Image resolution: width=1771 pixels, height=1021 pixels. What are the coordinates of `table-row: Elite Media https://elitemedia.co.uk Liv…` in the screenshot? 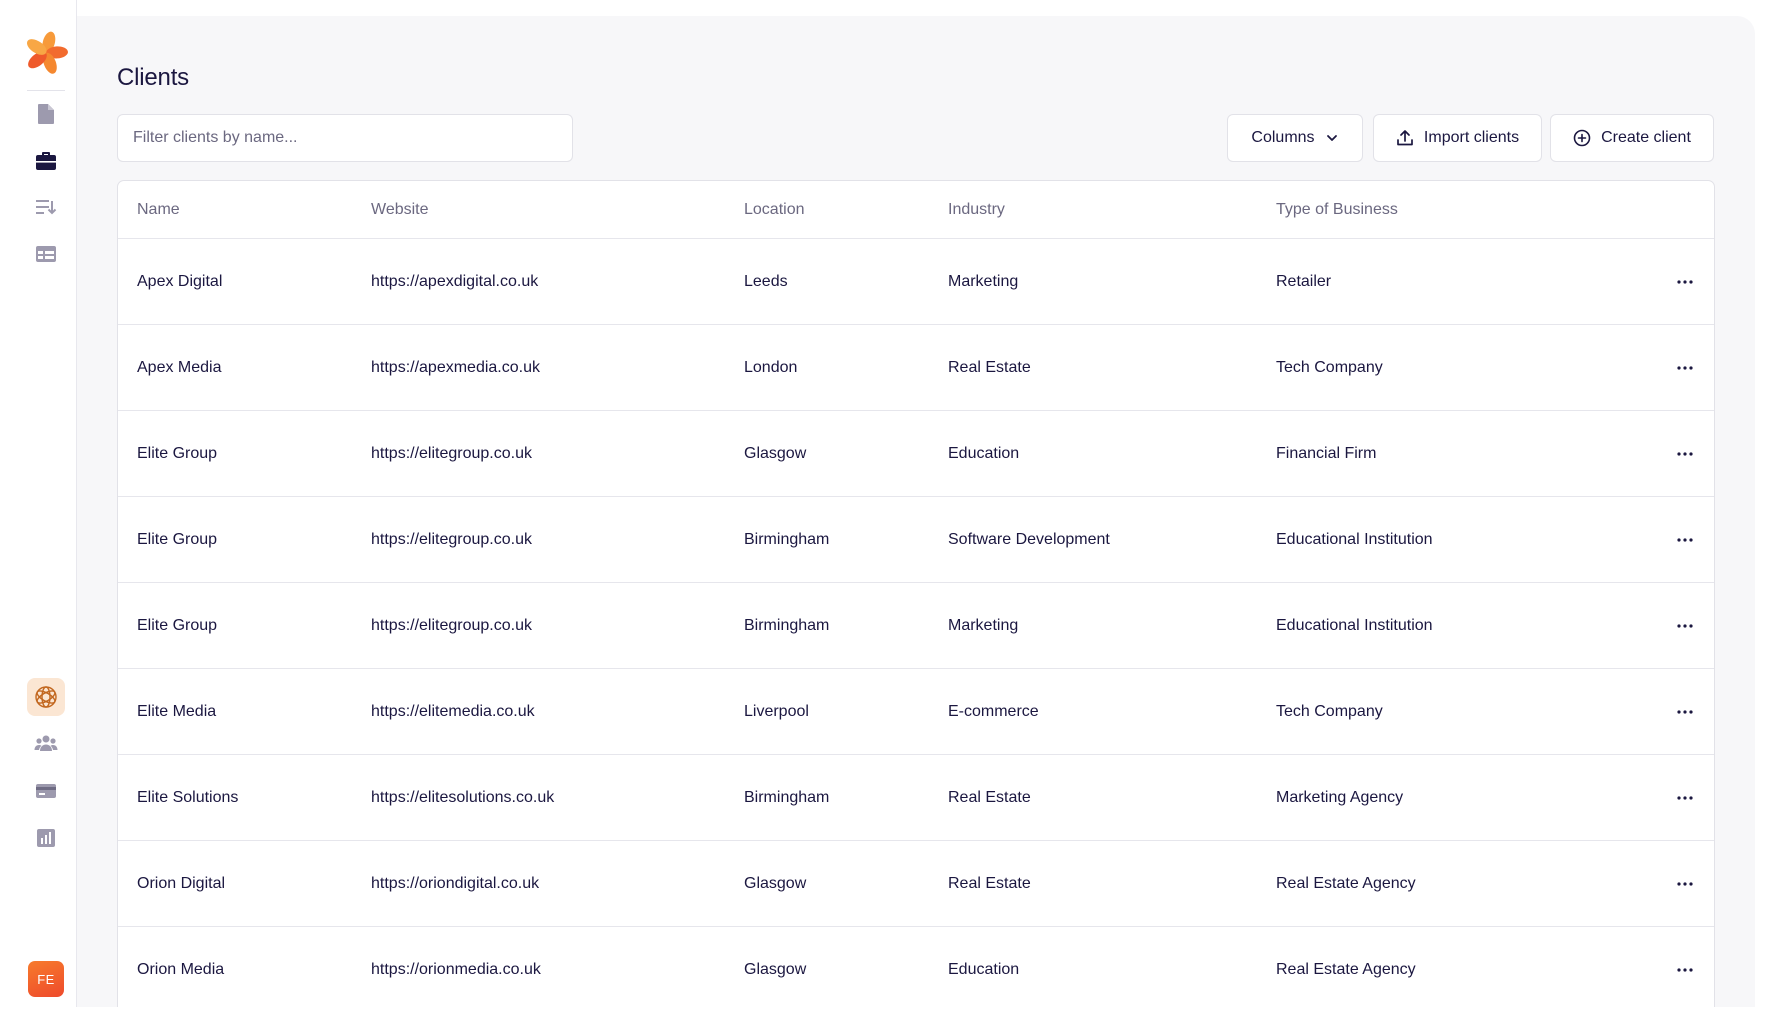 It's located at (916, 712).